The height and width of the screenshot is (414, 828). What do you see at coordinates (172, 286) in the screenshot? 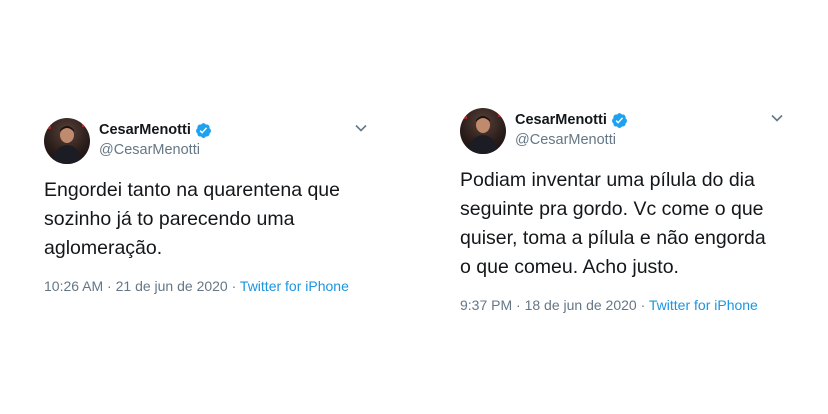
I see `tweet-date: 21 de jun de 2020` at bounding box center [172, 286].